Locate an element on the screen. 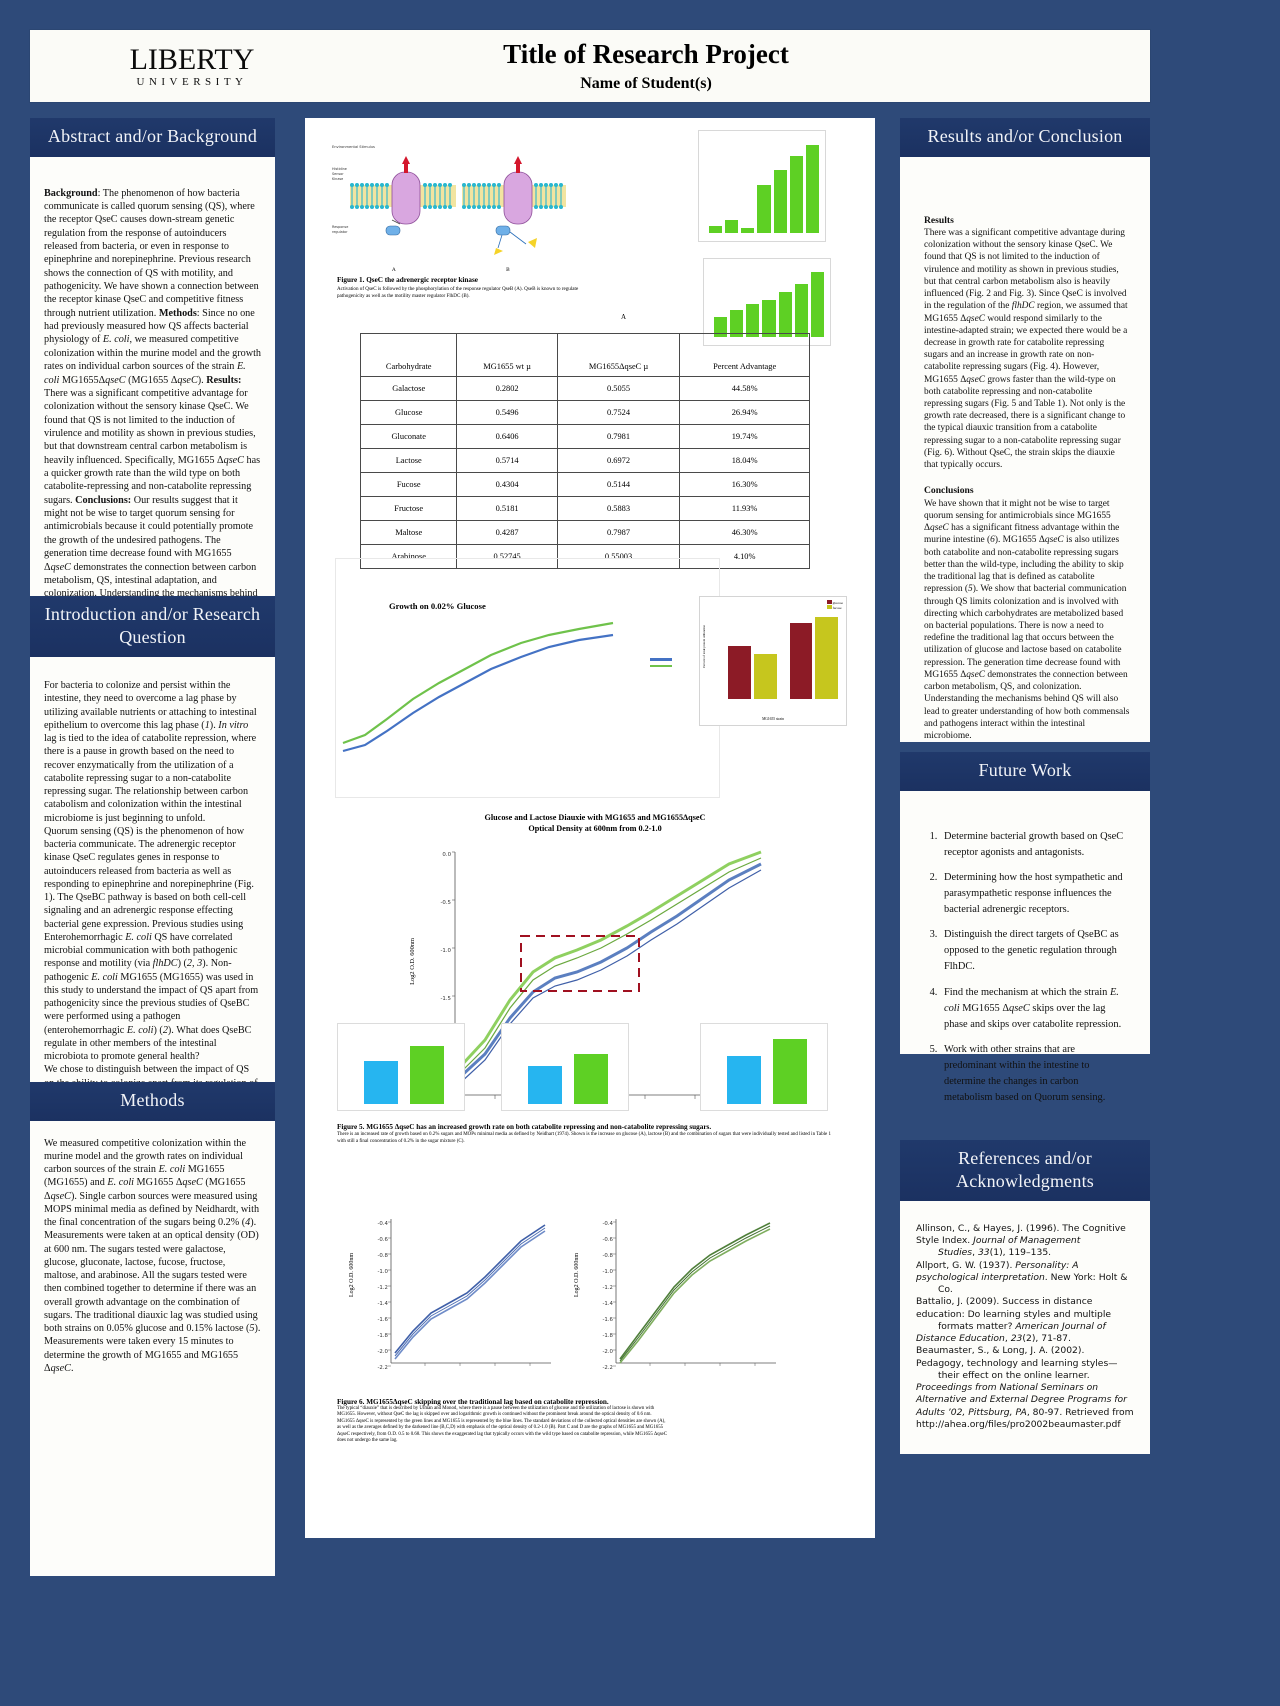 The height and width of the screenshot is (1706, 1280). legend-swatch-dqsec is located at coordinates (661, 665).